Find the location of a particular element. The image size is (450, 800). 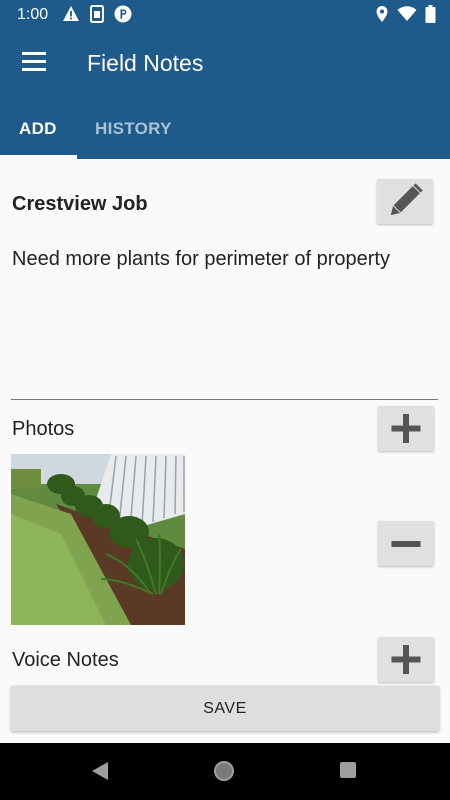

app-bar: Field Notes is located at coordinates (225, 64).